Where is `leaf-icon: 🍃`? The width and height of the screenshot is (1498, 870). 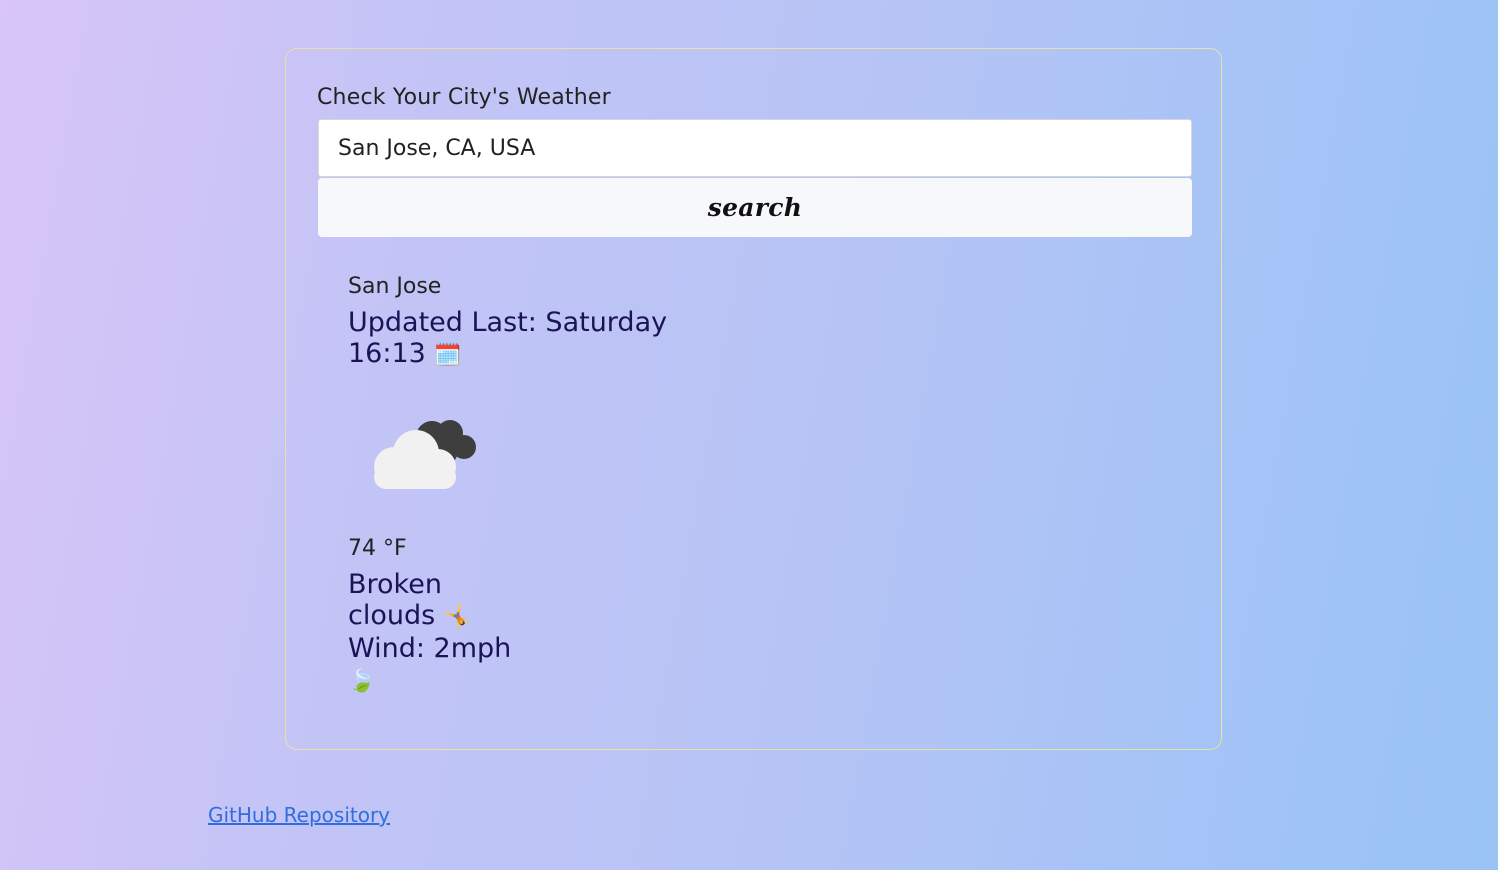
leaf-icon: 🍃 is located at coordinates (362, 681).